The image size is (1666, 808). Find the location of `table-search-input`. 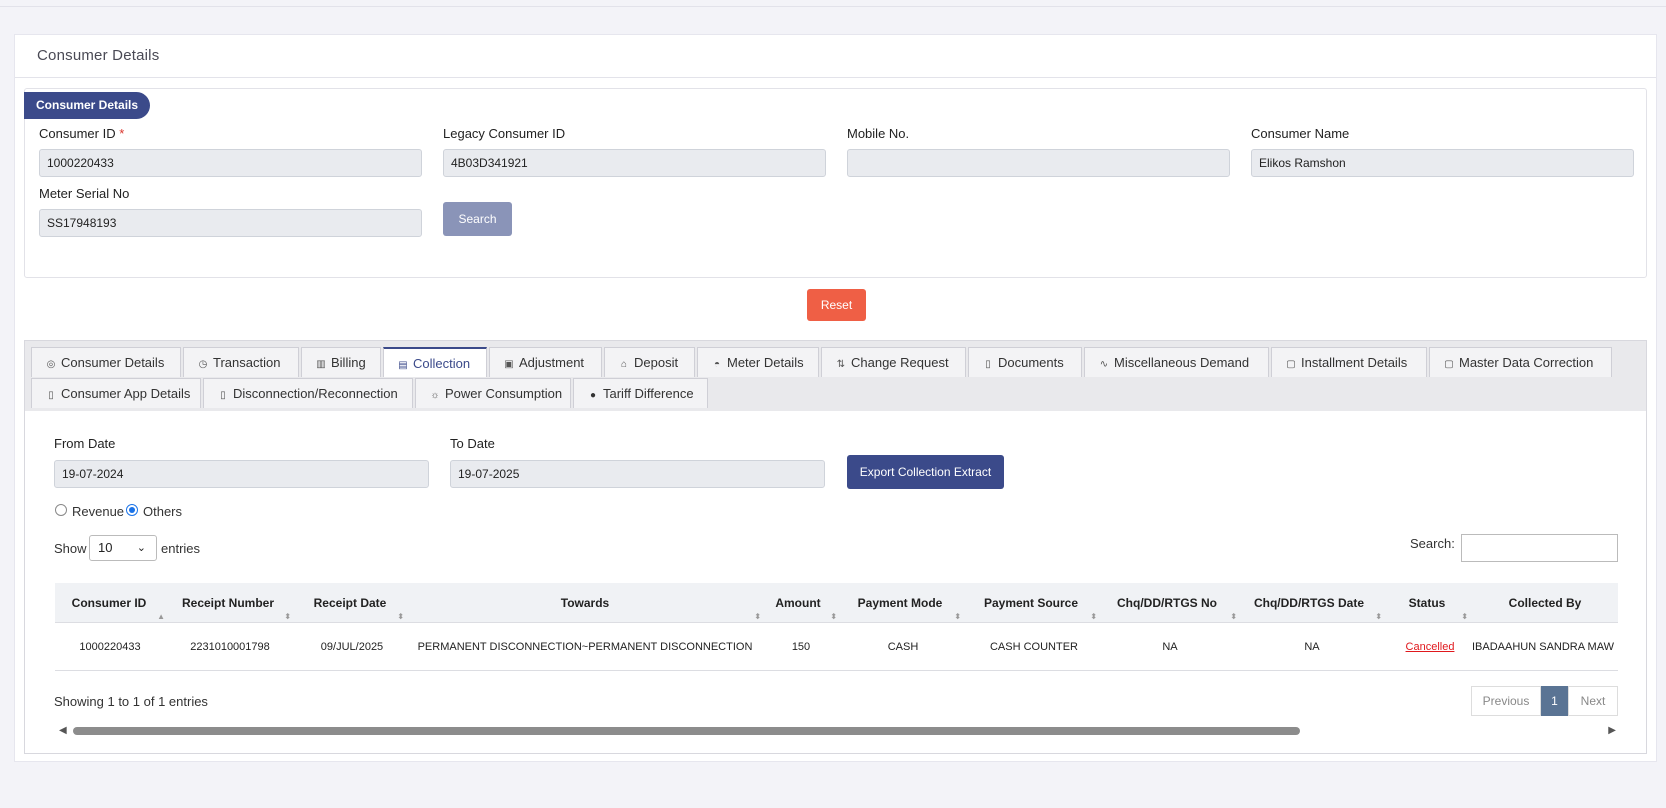

table-search-input is located at coordinates (1539, 548).